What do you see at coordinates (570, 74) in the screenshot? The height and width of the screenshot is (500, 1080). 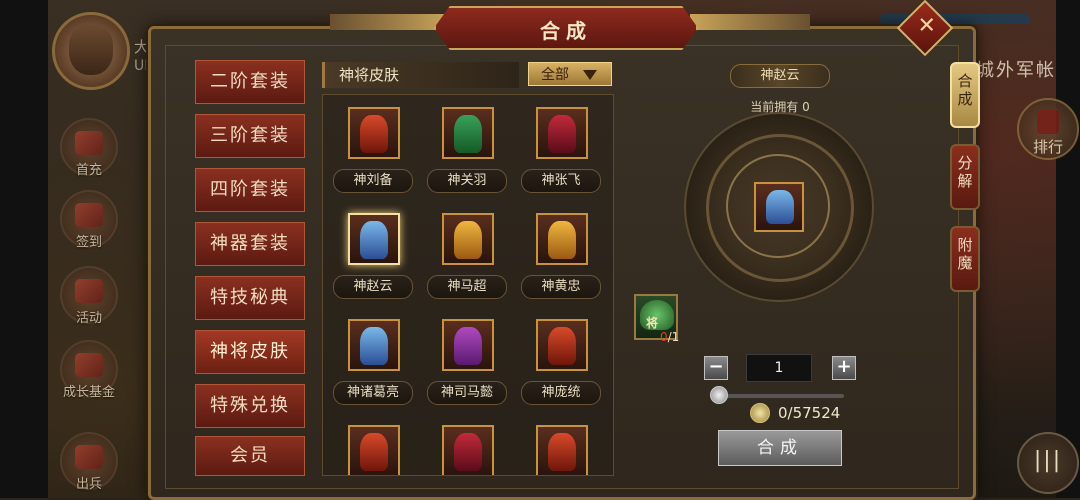 I see `filter-dropdown: 全部` at bounding box center [570, 74].